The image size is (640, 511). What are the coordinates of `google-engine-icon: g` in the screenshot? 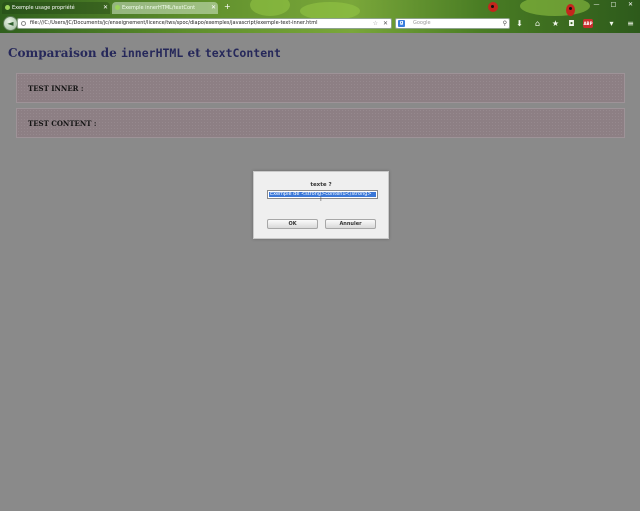 It's located at (401, 23).